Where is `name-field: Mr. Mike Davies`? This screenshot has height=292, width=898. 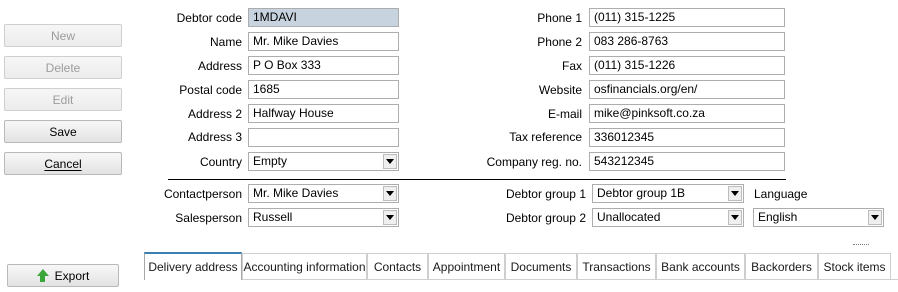
name-field: Mr. Mike Davies is located at coordinates (323, 41).